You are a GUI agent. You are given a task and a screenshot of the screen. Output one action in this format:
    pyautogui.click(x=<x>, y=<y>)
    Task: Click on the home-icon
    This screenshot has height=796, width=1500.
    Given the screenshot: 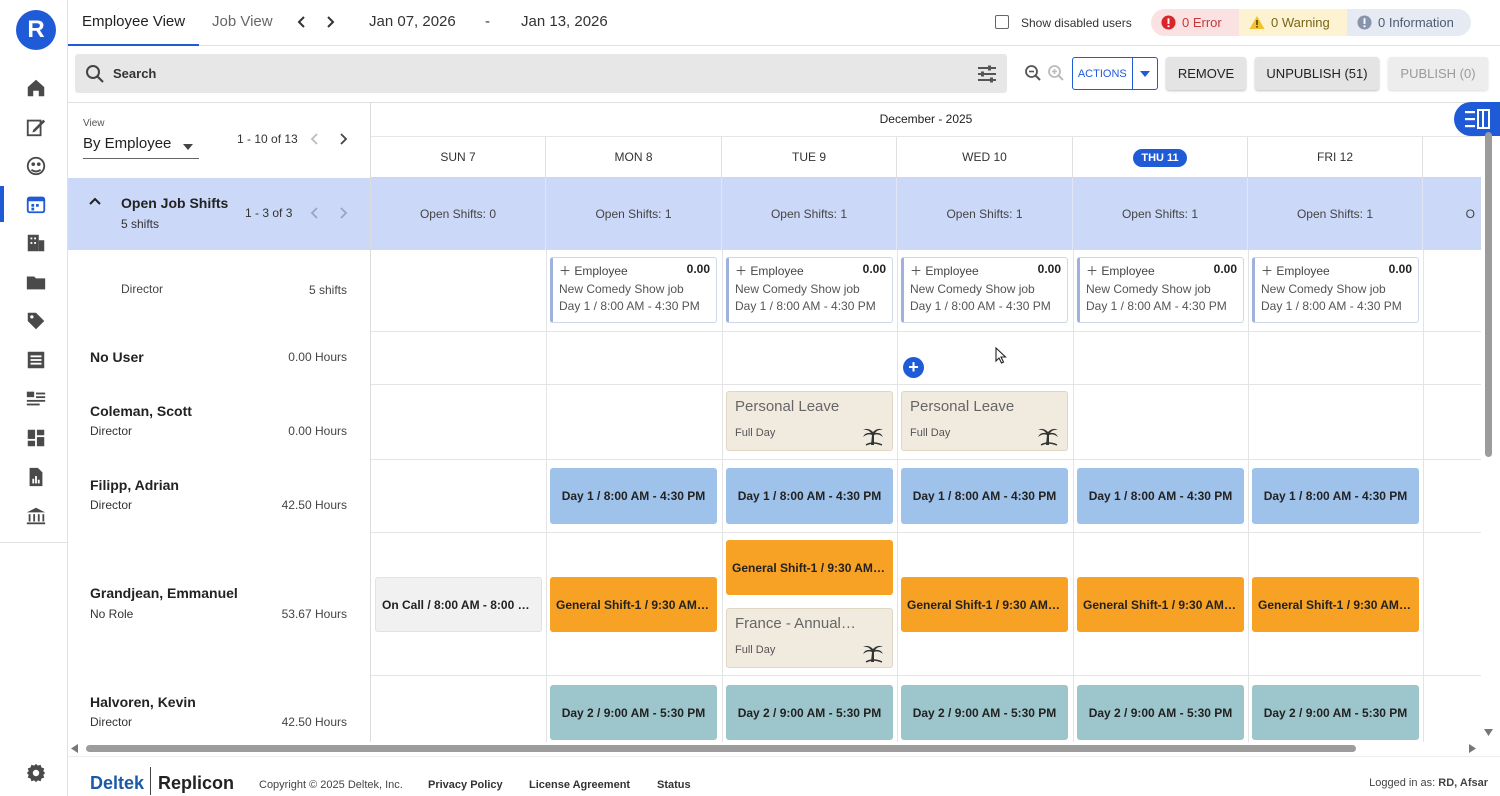 What is the action you would take?
    pyautogui.click(x=36, y=88)
    